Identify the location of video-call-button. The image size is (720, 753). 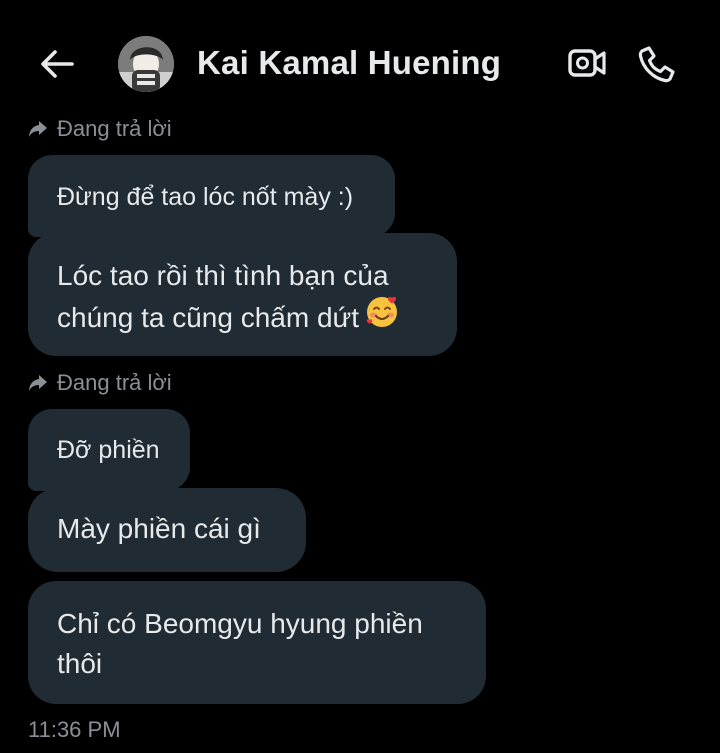
(587, 63).